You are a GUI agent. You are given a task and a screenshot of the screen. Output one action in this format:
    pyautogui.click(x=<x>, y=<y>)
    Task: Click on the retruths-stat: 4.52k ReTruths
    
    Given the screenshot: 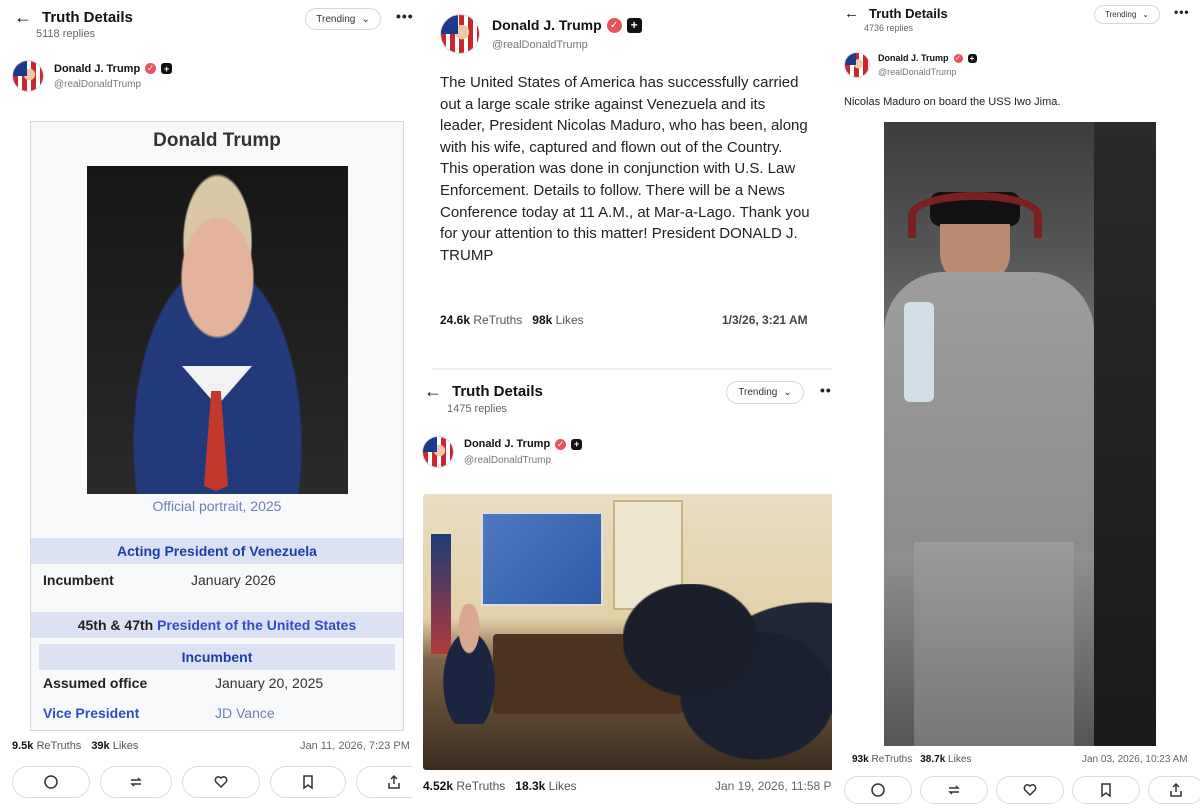 What is the action you would take?
    pyautogui.click(x=464, y=786)
    